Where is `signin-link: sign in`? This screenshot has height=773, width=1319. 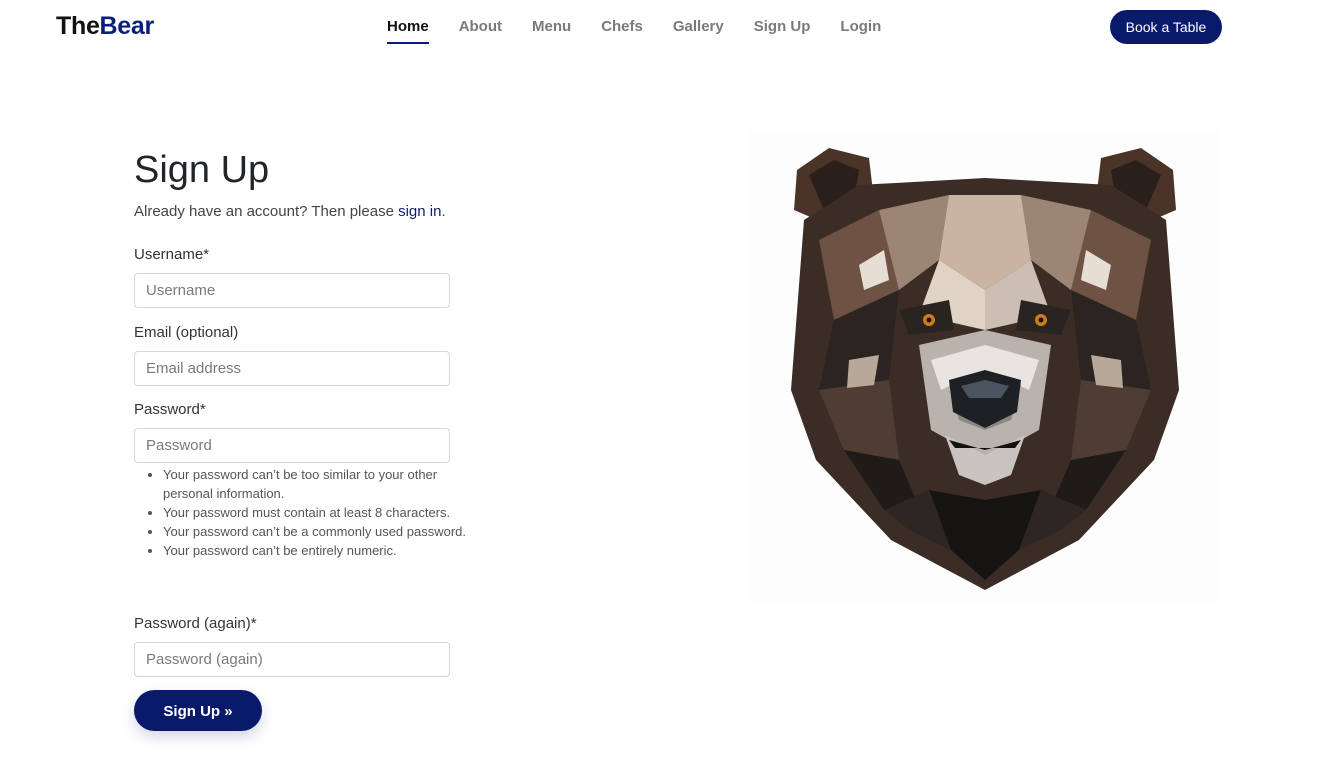
signin-link: sign in is located at coordinates (419, 211).